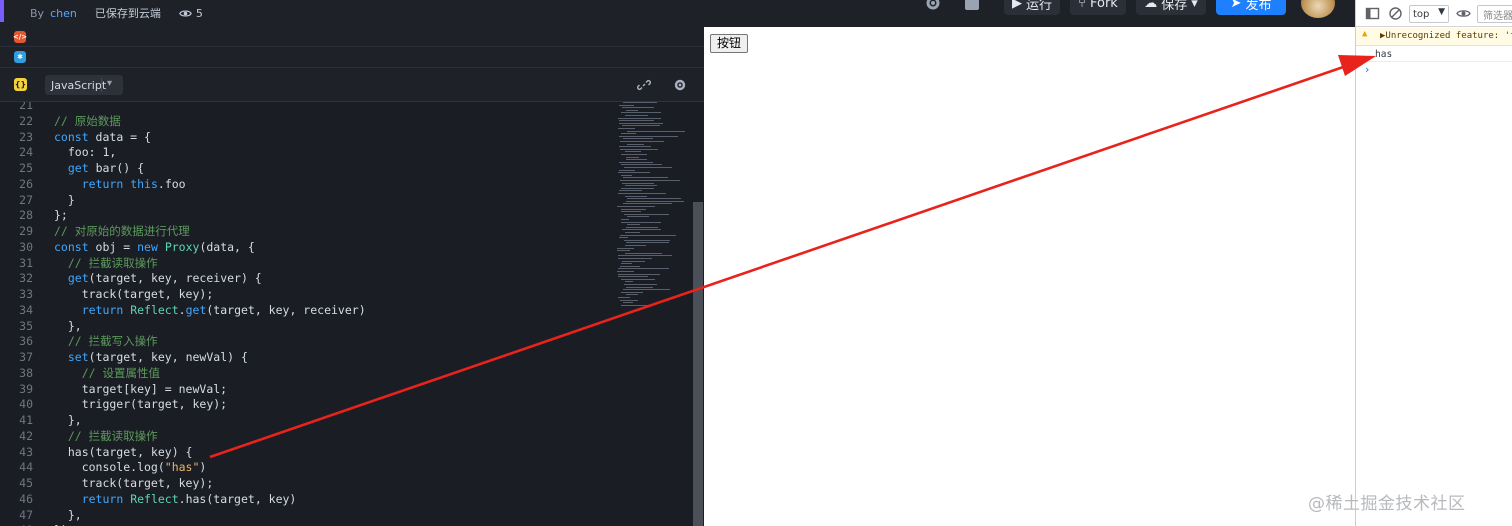  Describe the element at coordinates (20, 57) in the screenshot. I see `css-icon: ✱` at that location.